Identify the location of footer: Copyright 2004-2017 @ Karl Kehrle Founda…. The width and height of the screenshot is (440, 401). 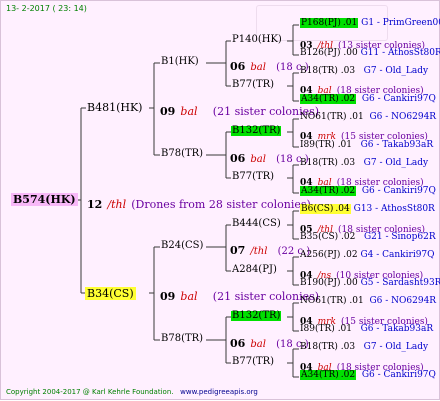
(132, 392).